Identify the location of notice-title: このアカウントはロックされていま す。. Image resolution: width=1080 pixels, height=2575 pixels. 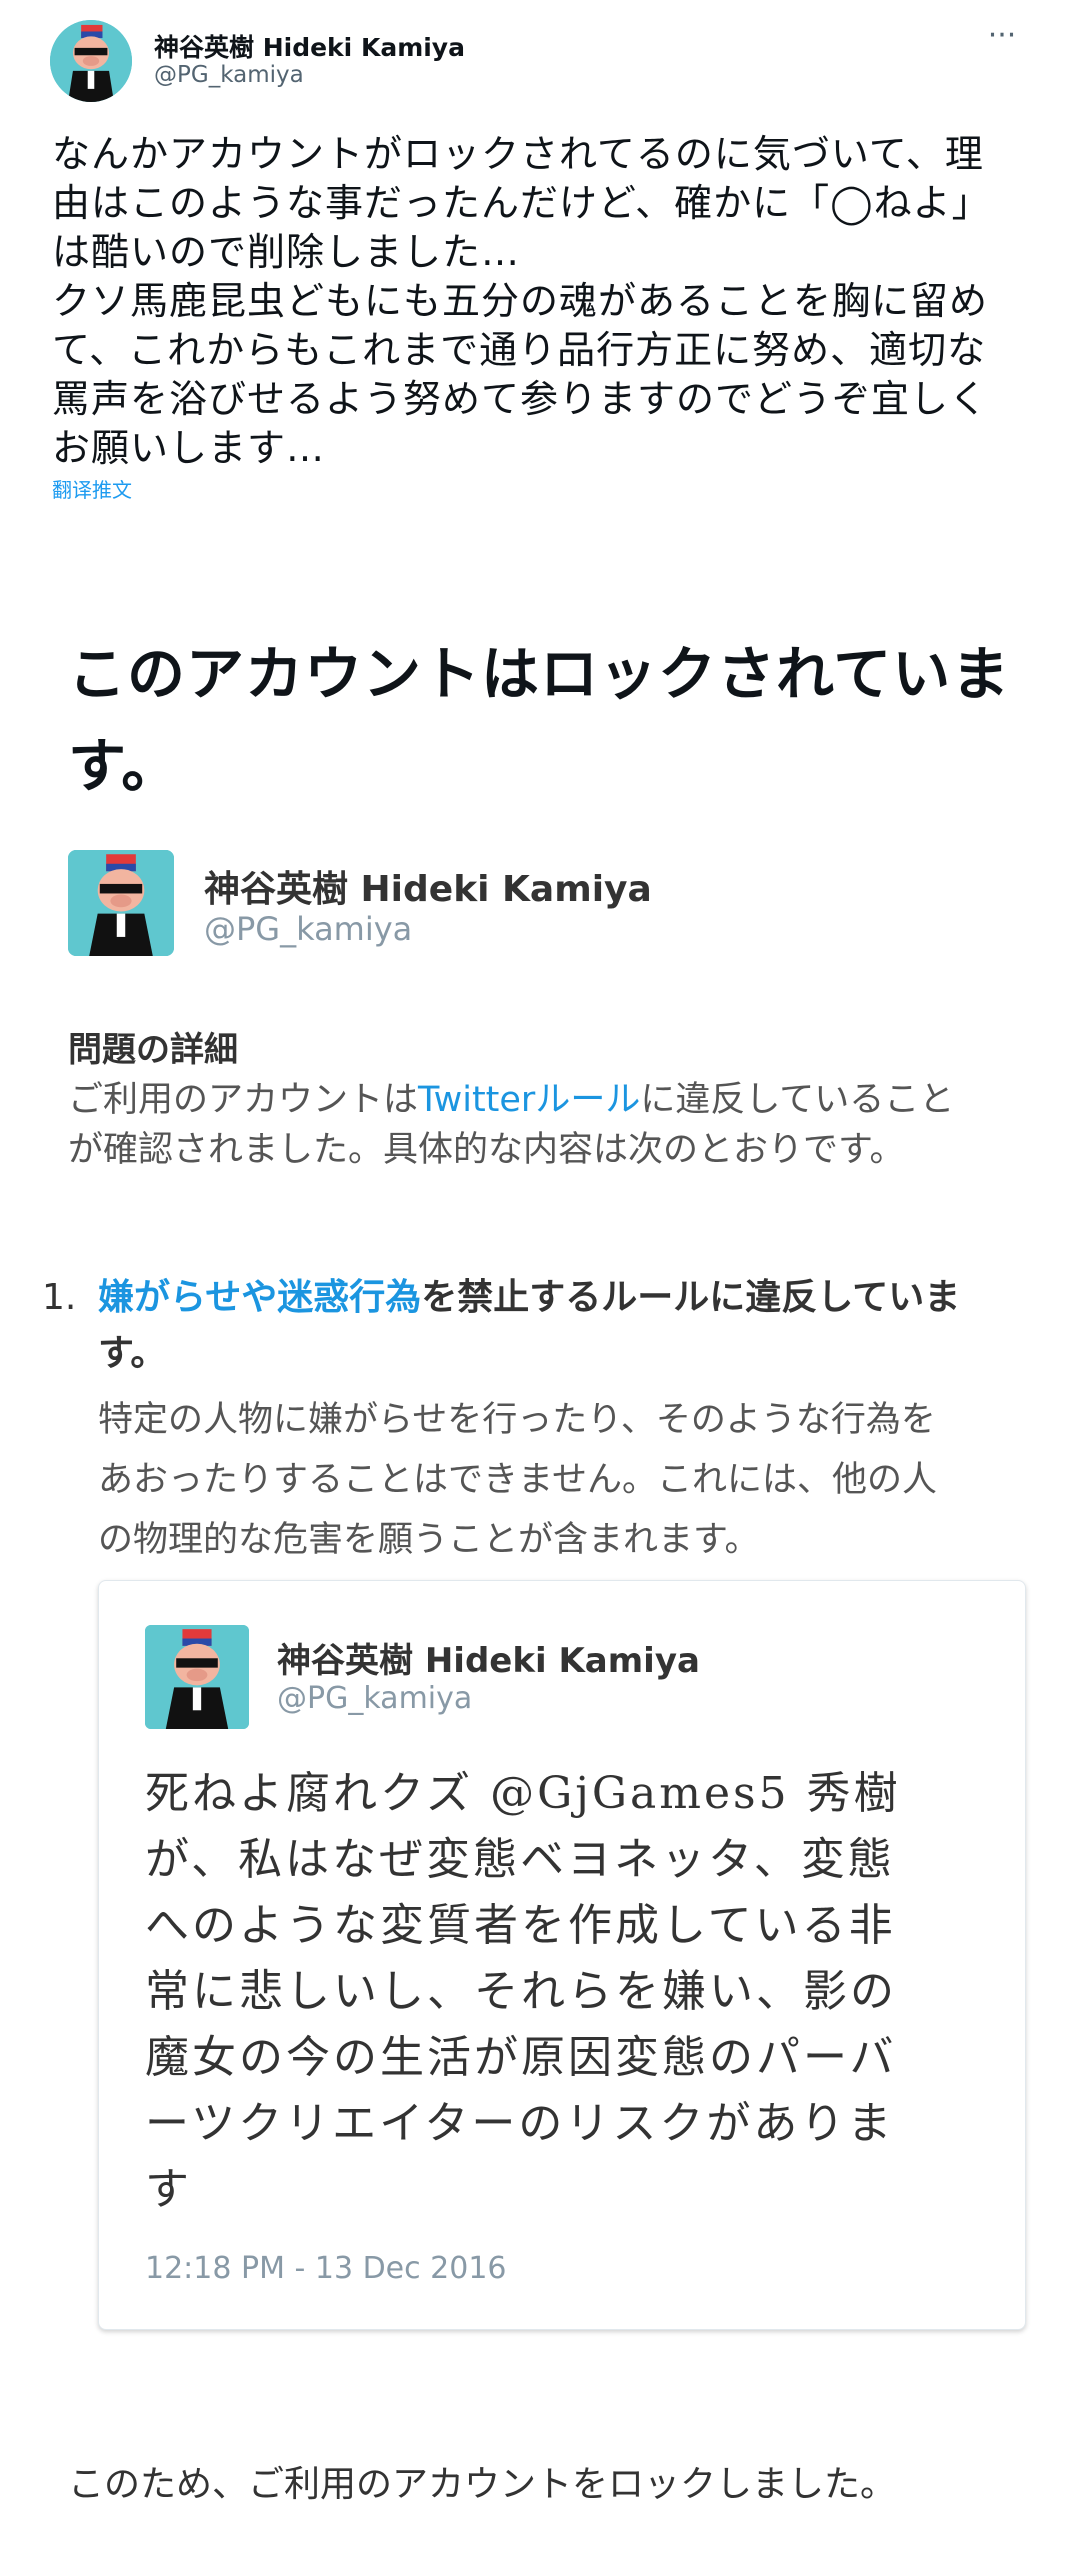
(539, 720).